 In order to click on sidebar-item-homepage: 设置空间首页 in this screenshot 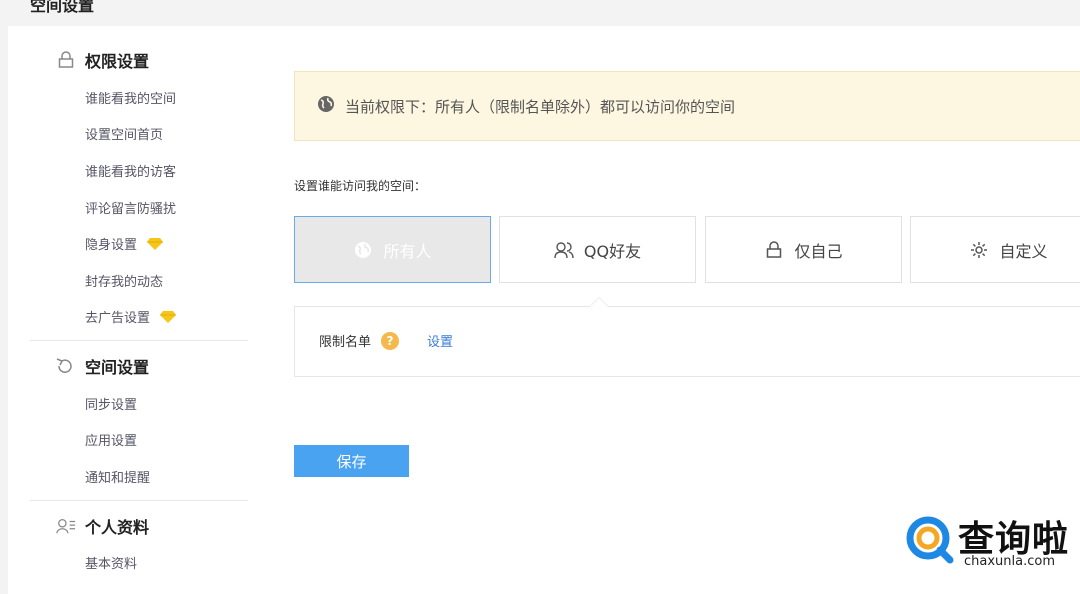, I will do `click(124, 133)`.